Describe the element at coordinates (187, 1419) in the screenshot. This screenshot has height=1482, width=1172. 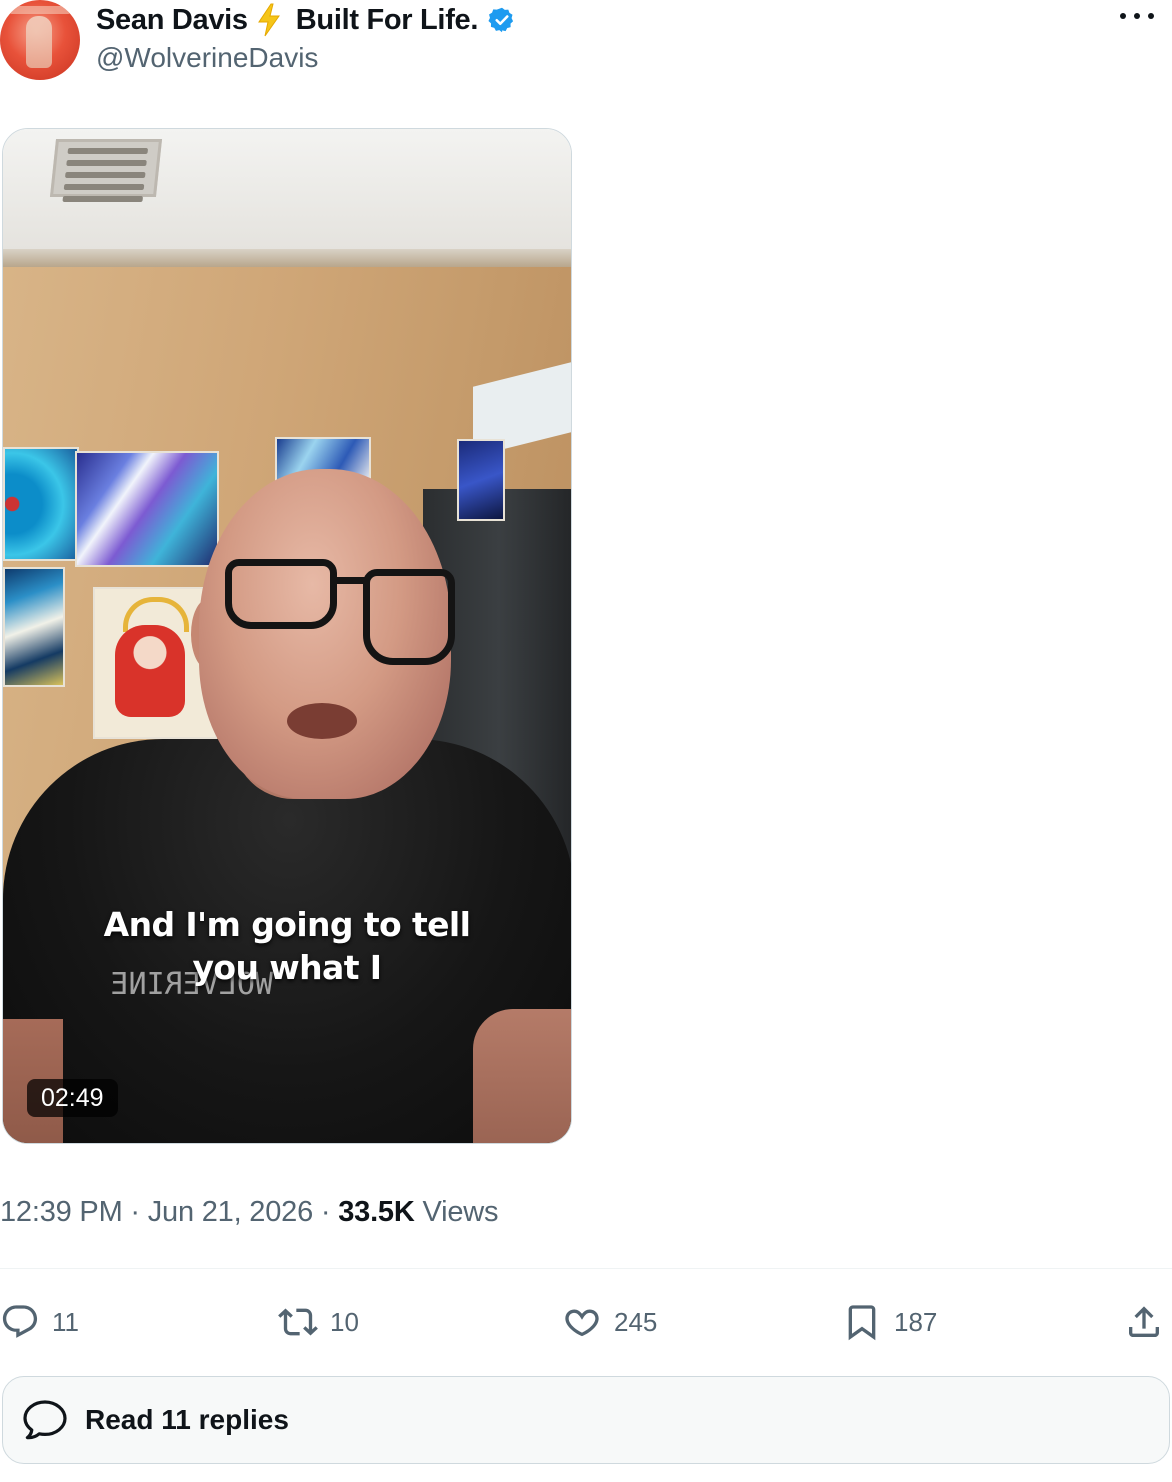
I see `read-replies-label: Read 11 replies` at that location.